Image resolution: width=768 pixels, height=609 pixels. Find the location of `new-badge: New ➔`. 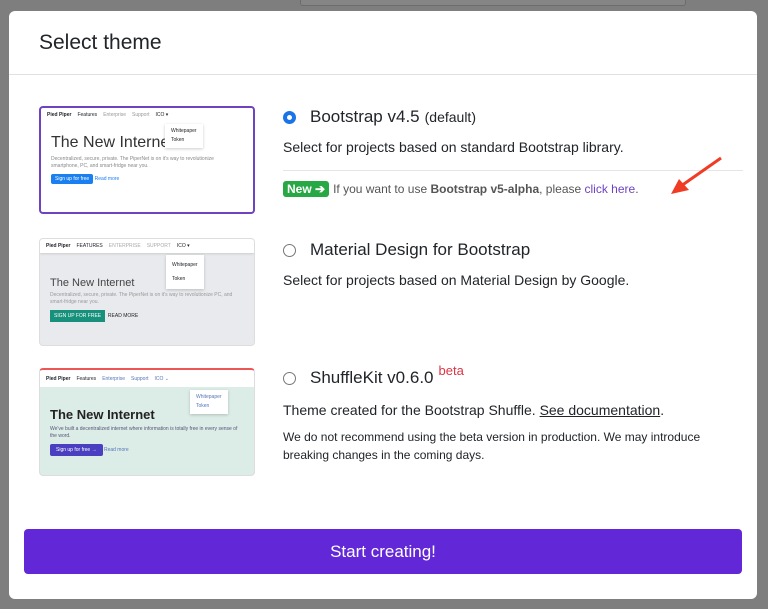

new-badge: New ➔ is located at coordinates (306, 189).